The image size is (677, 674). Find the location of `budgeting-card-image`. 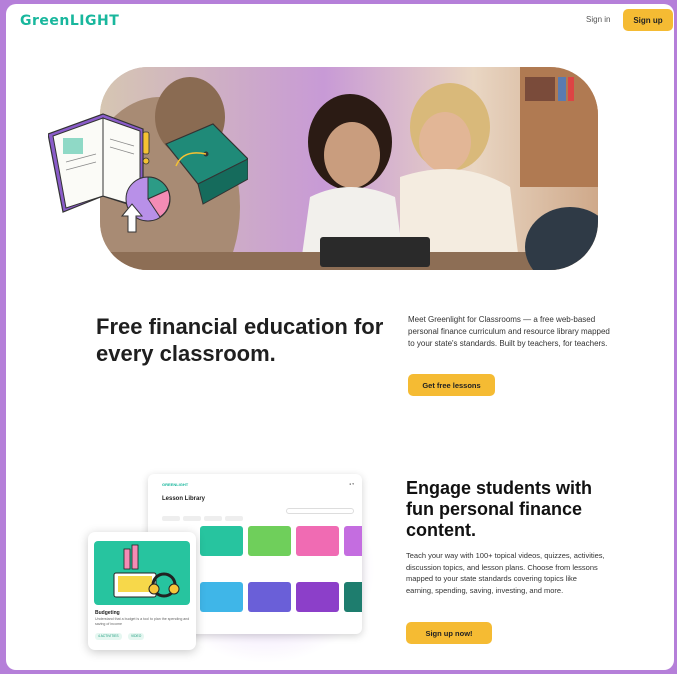

budgeting-card-image is located at coordinates (142, 573).